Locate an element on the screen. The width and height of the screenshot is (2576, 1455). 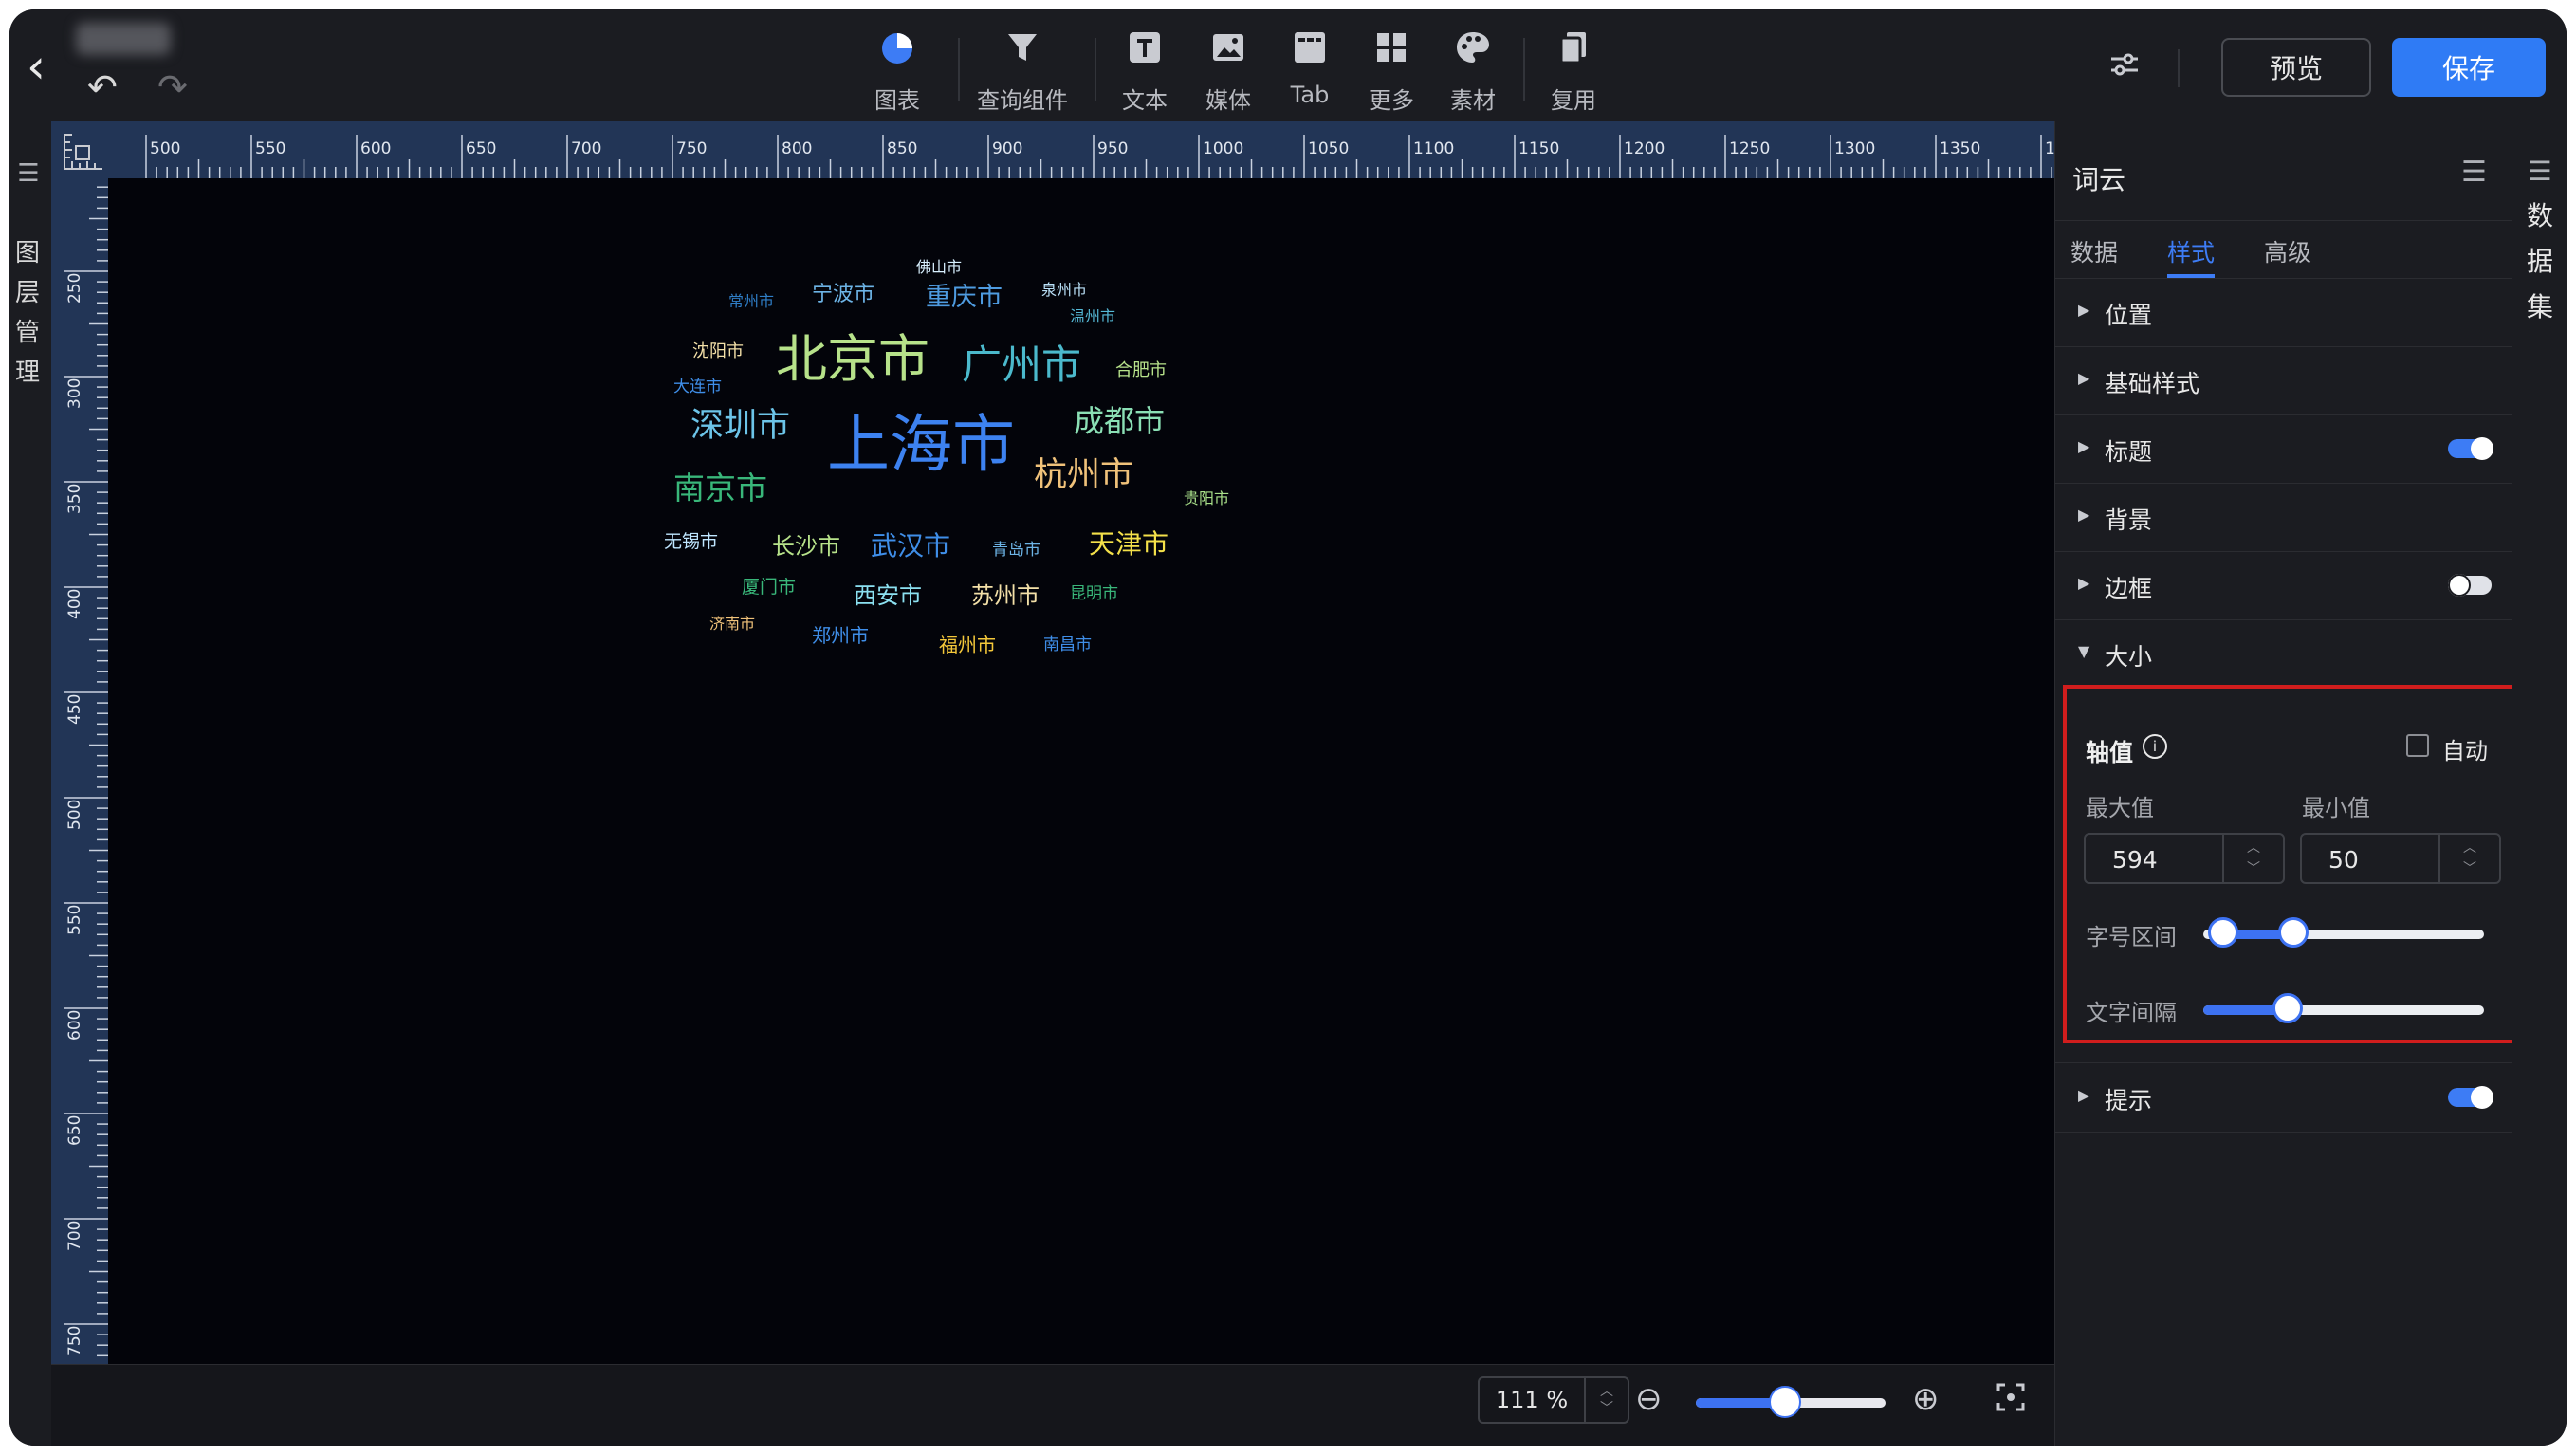
zoom-slider is located at coordinates (1791, 1402).